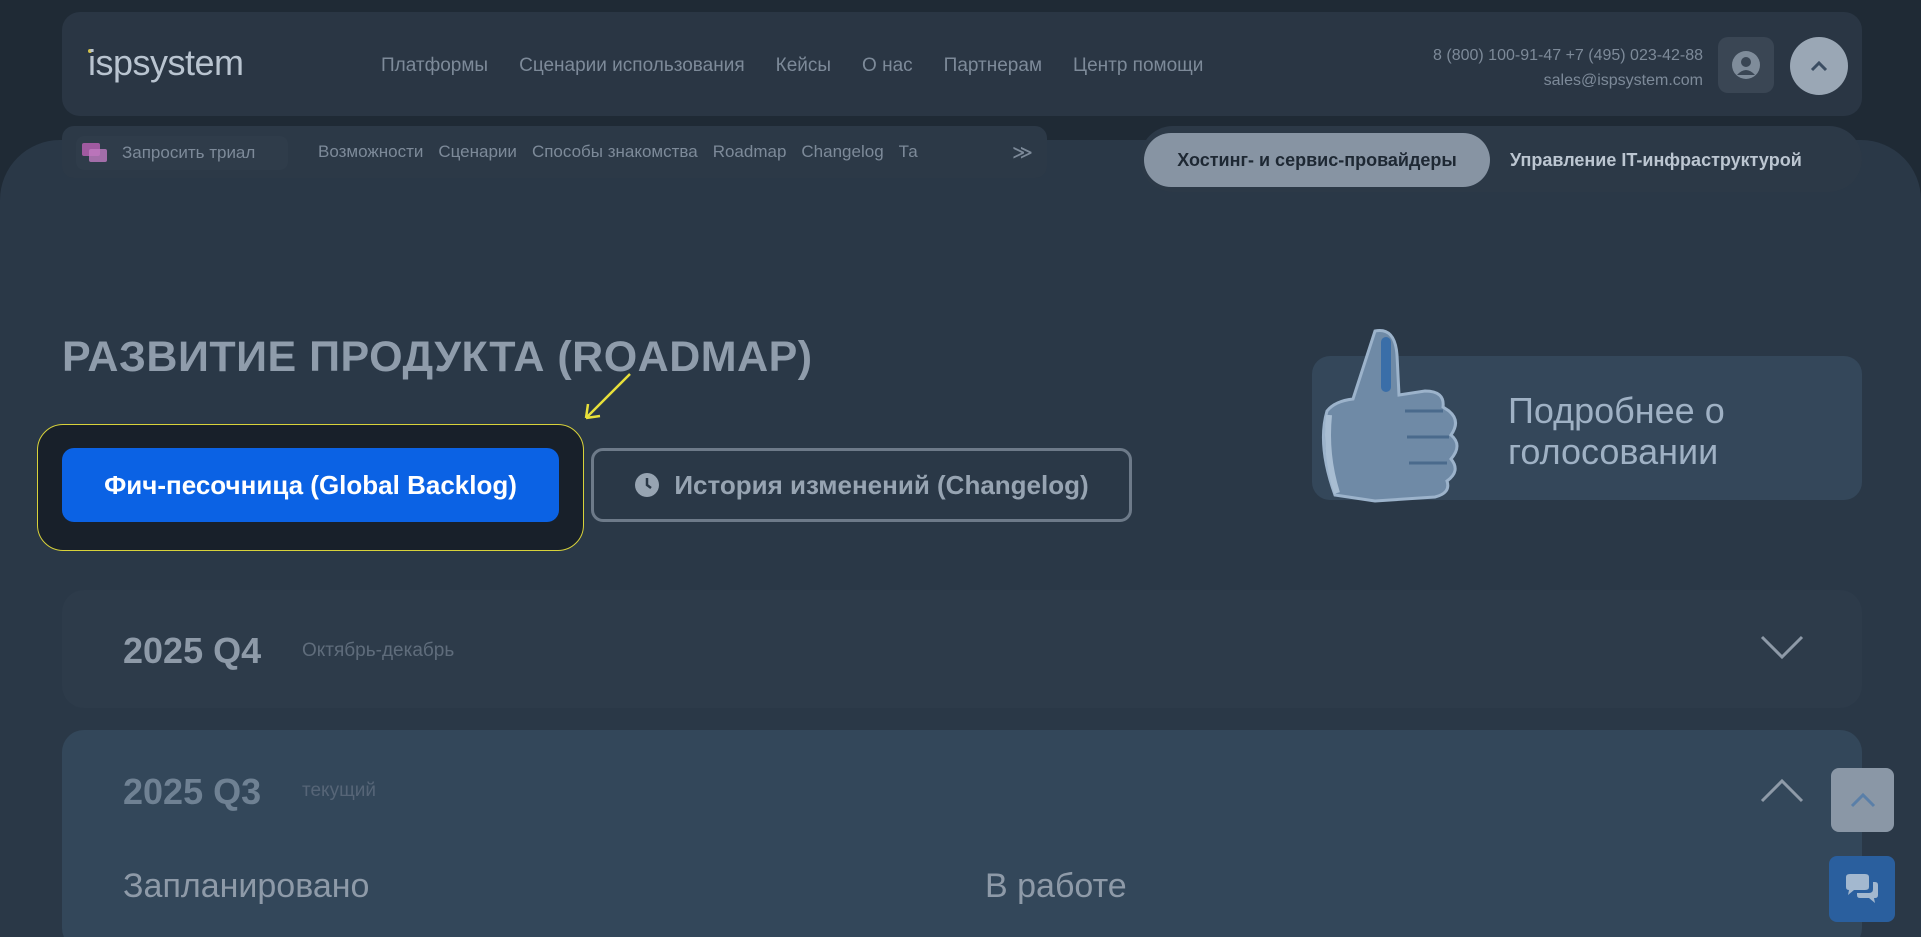  Describe the element at coordinates (166, 63) in the screenshot. I see `logo: ispsystem` at that location.